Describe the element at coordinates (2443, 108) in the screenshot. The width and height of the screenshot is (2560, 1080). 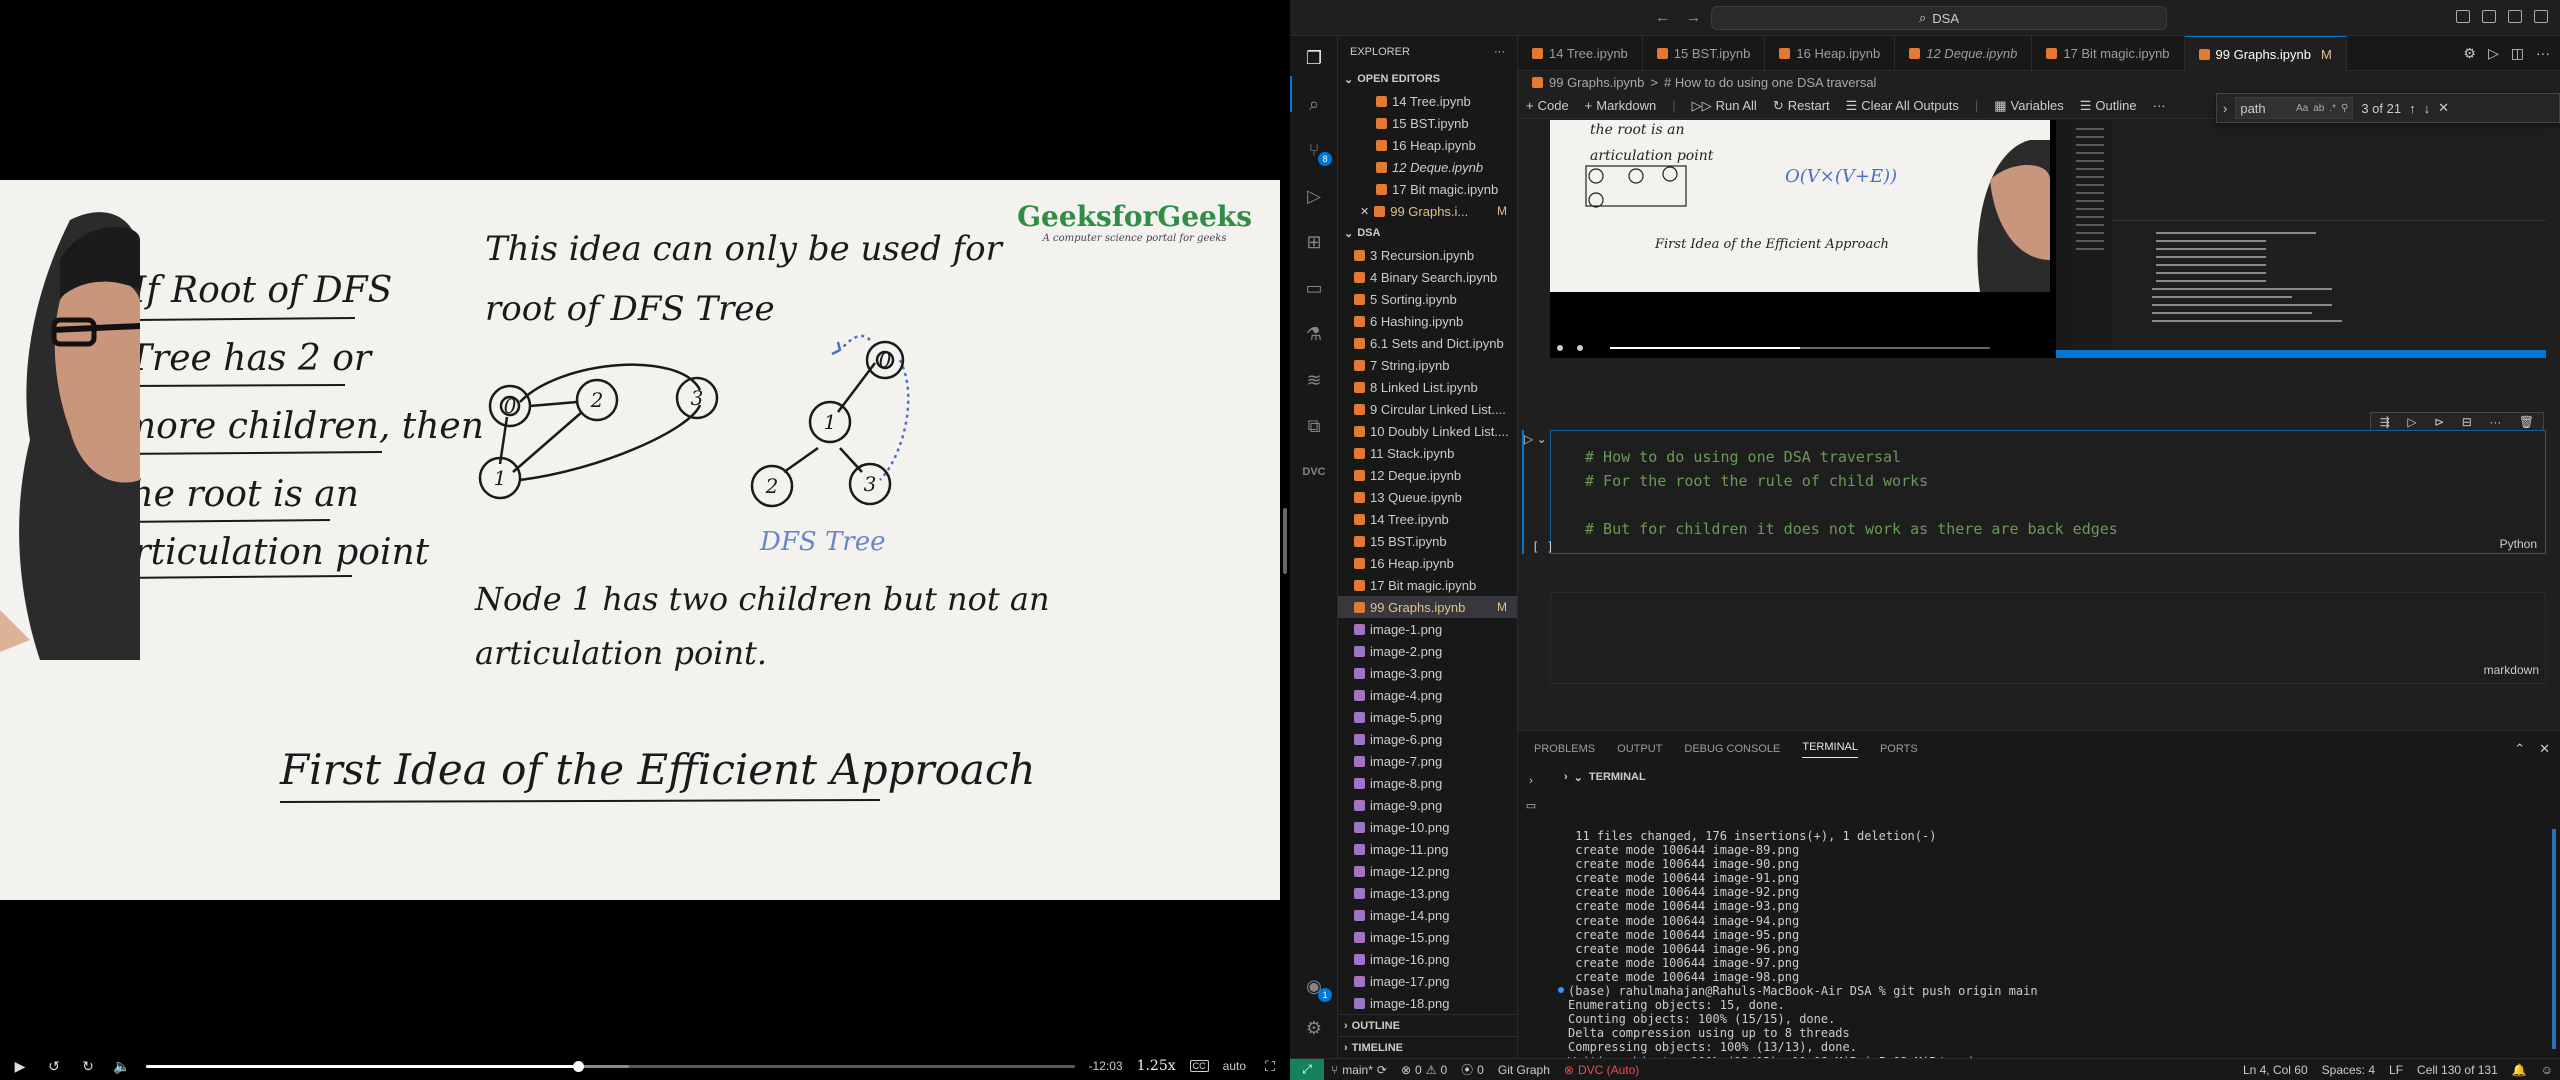
I see `find-close-icon: ✕` at that location.